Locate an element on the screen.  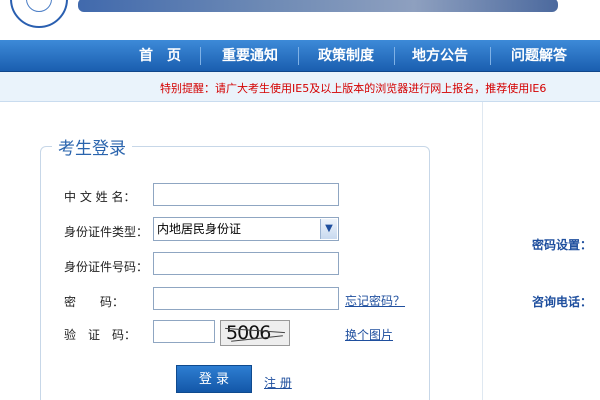
site-logo is located at coordinates (39, 14).